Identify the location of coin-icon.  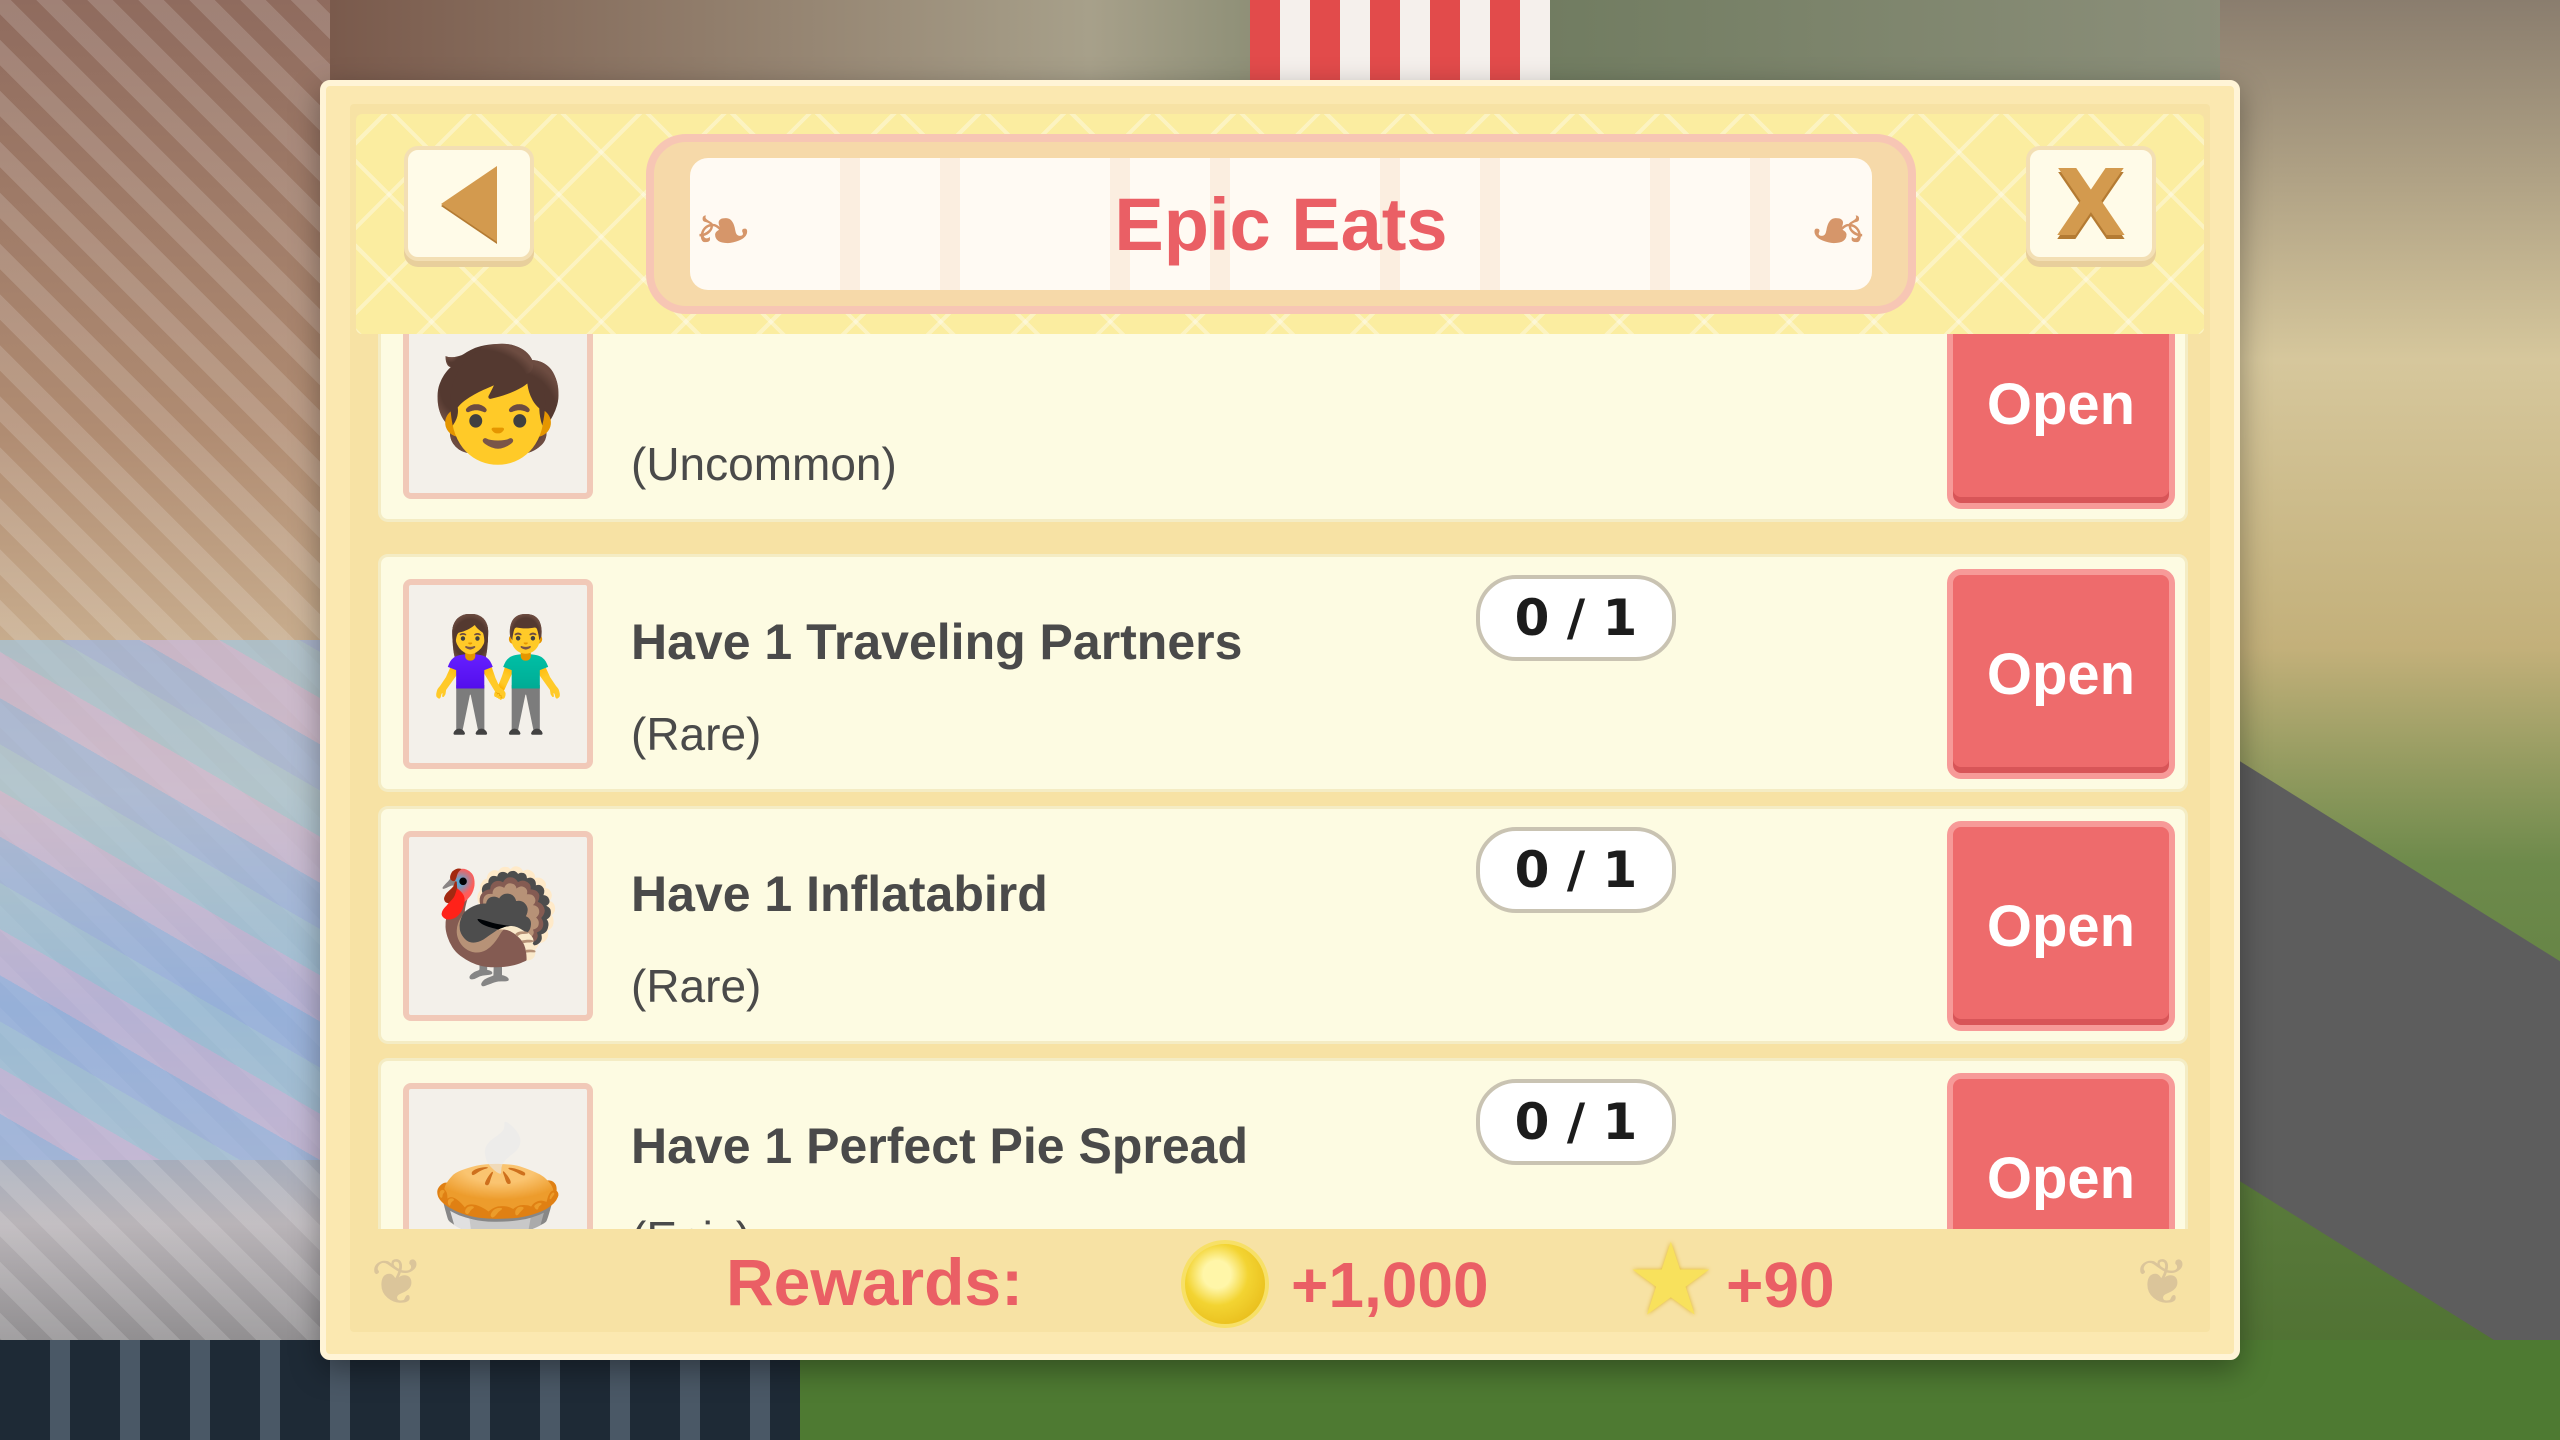
(1225, 1284).